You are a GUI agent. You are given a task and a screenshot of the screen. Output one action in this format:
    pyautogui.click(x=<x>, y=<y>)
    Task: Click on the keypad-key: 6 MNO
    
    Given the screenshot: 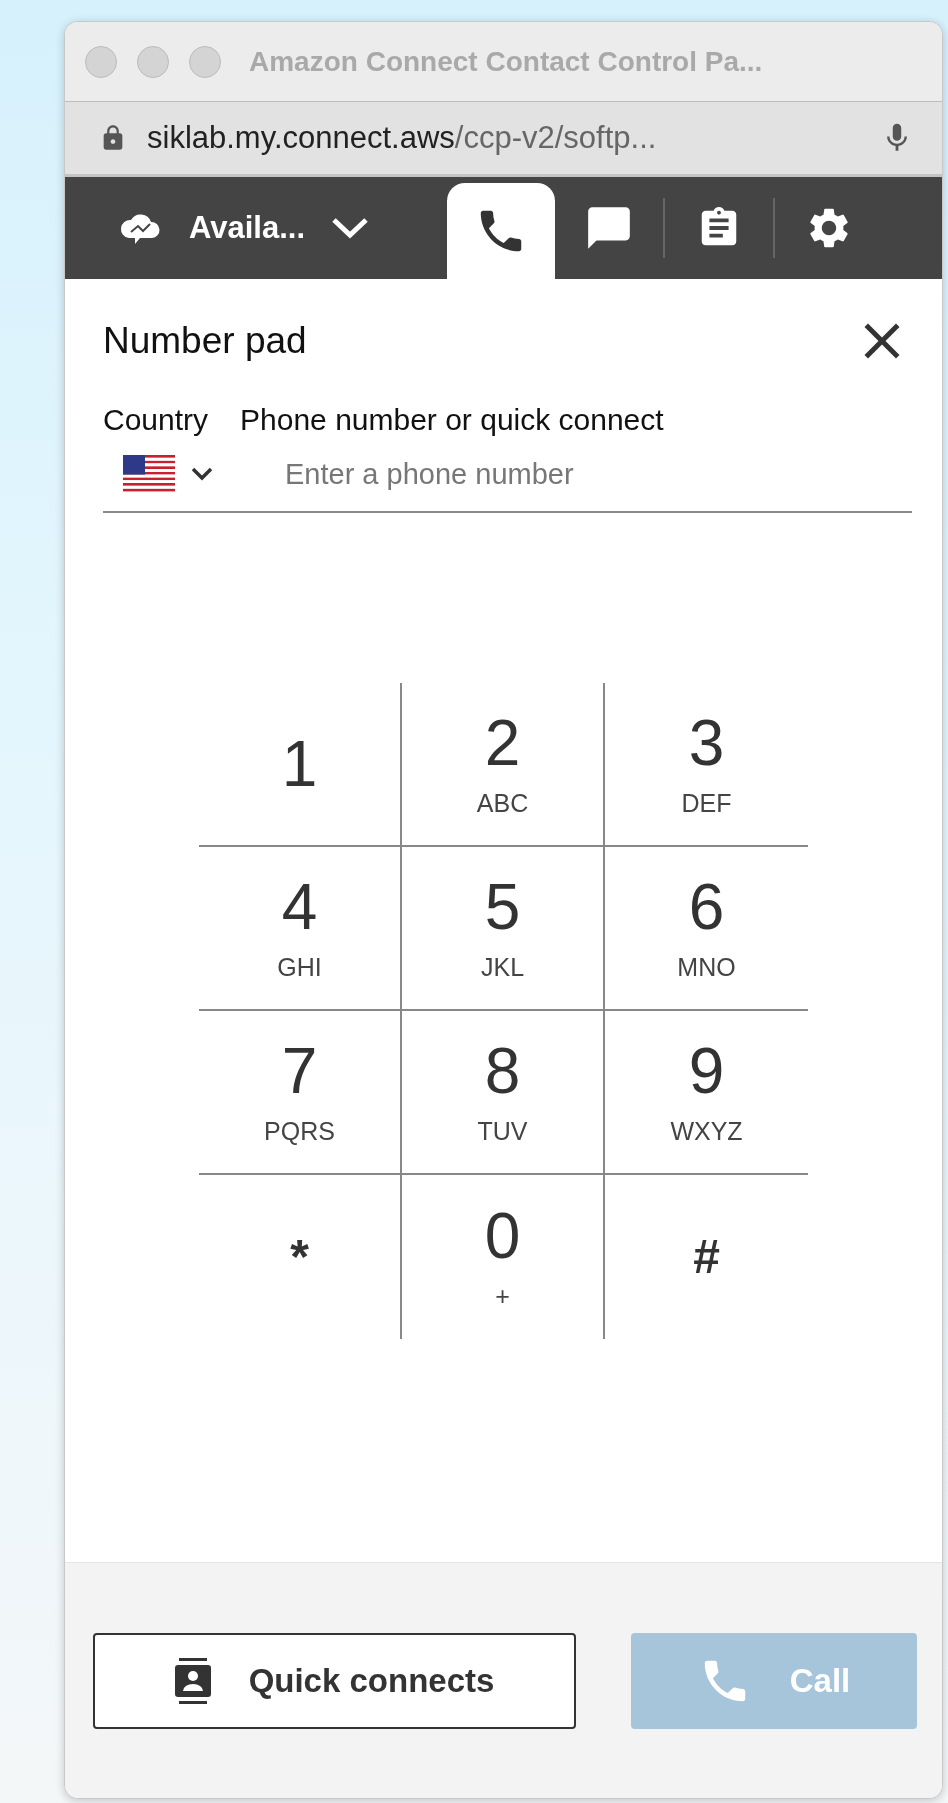 What is the action you would take?
    pyautogui.click(x=706, y=929)
    